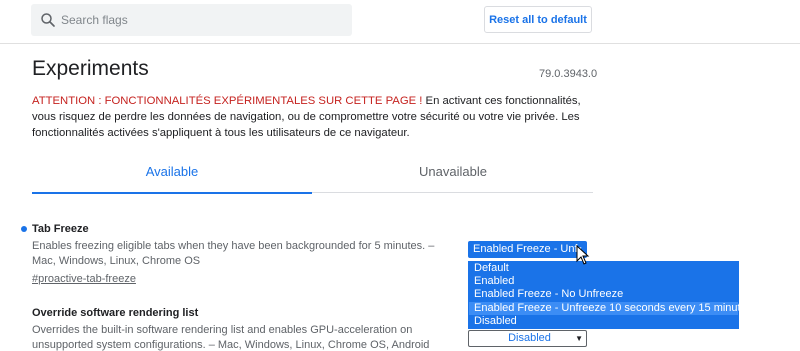 This screenshot has height=351, width=800. Describe the element at coordinates (400, 22) in the screenshot. I see `header: Reset all to default` at that location.